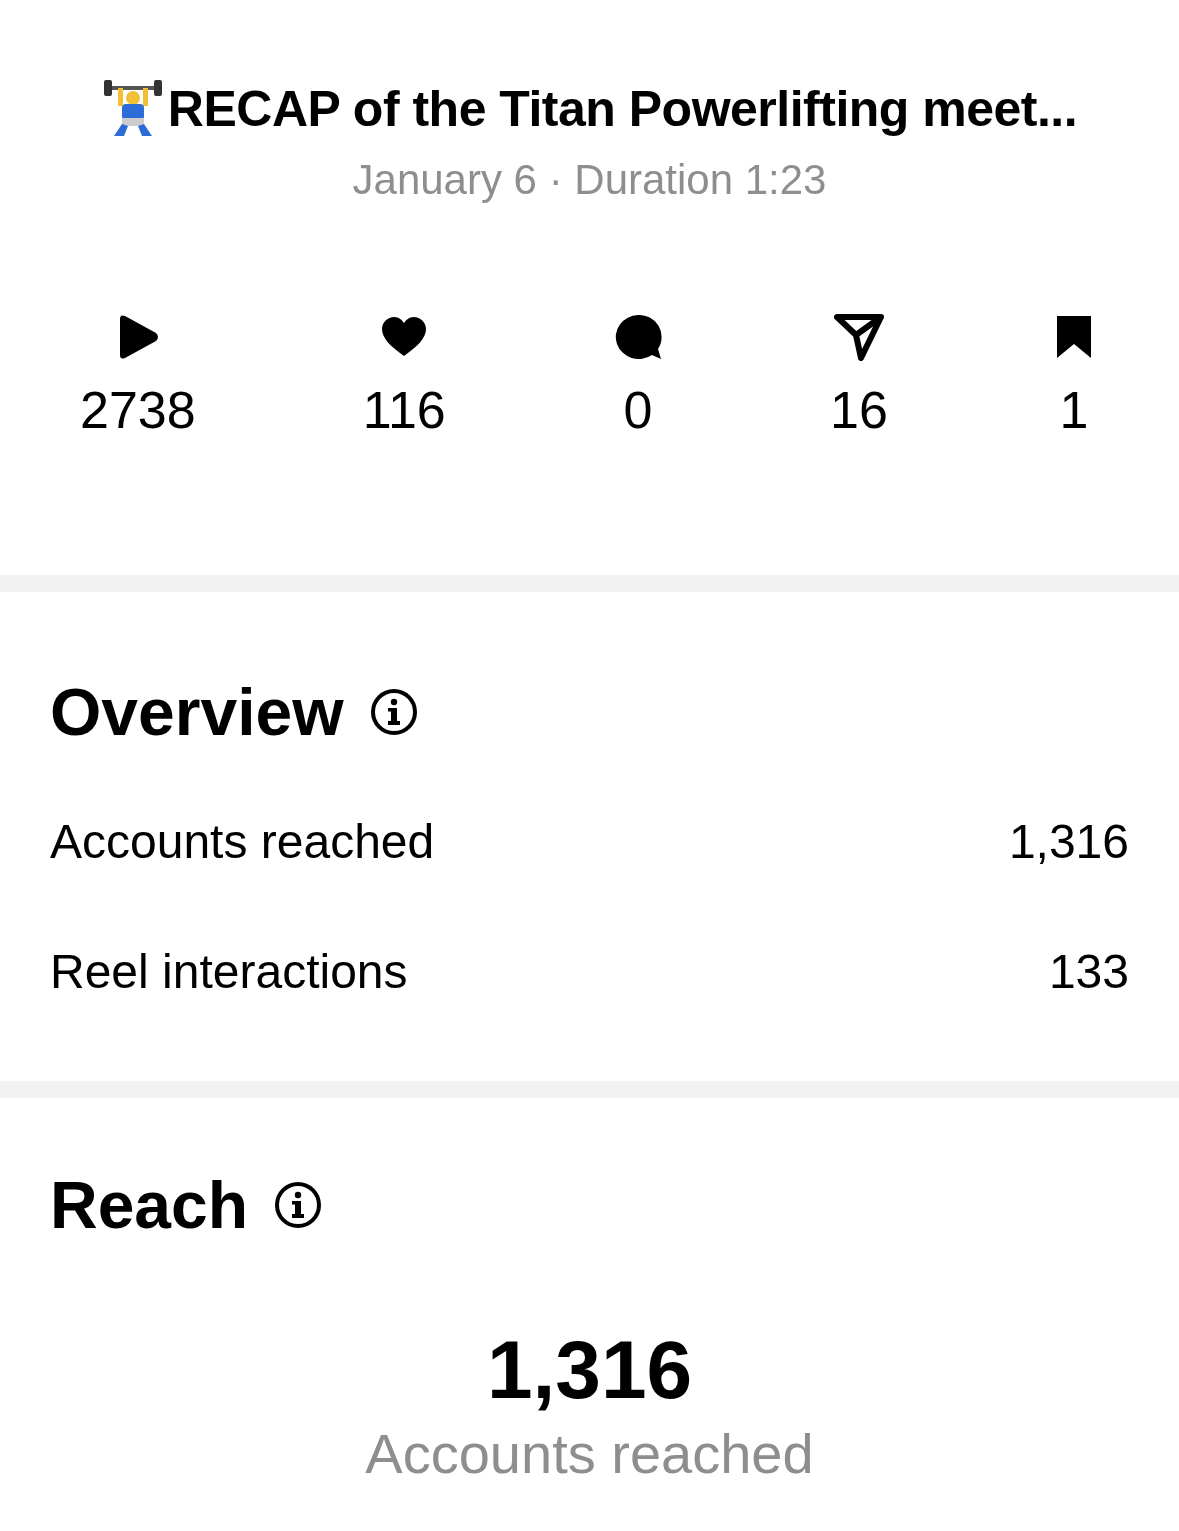 Image resolution: width=1179 pixels, height=1531 pixels. What do you see at coordinates (589, 180) in the screenshot?
I see `post-date-duration: January 6 · Duration 1:23` at bounding box center [589, 180].